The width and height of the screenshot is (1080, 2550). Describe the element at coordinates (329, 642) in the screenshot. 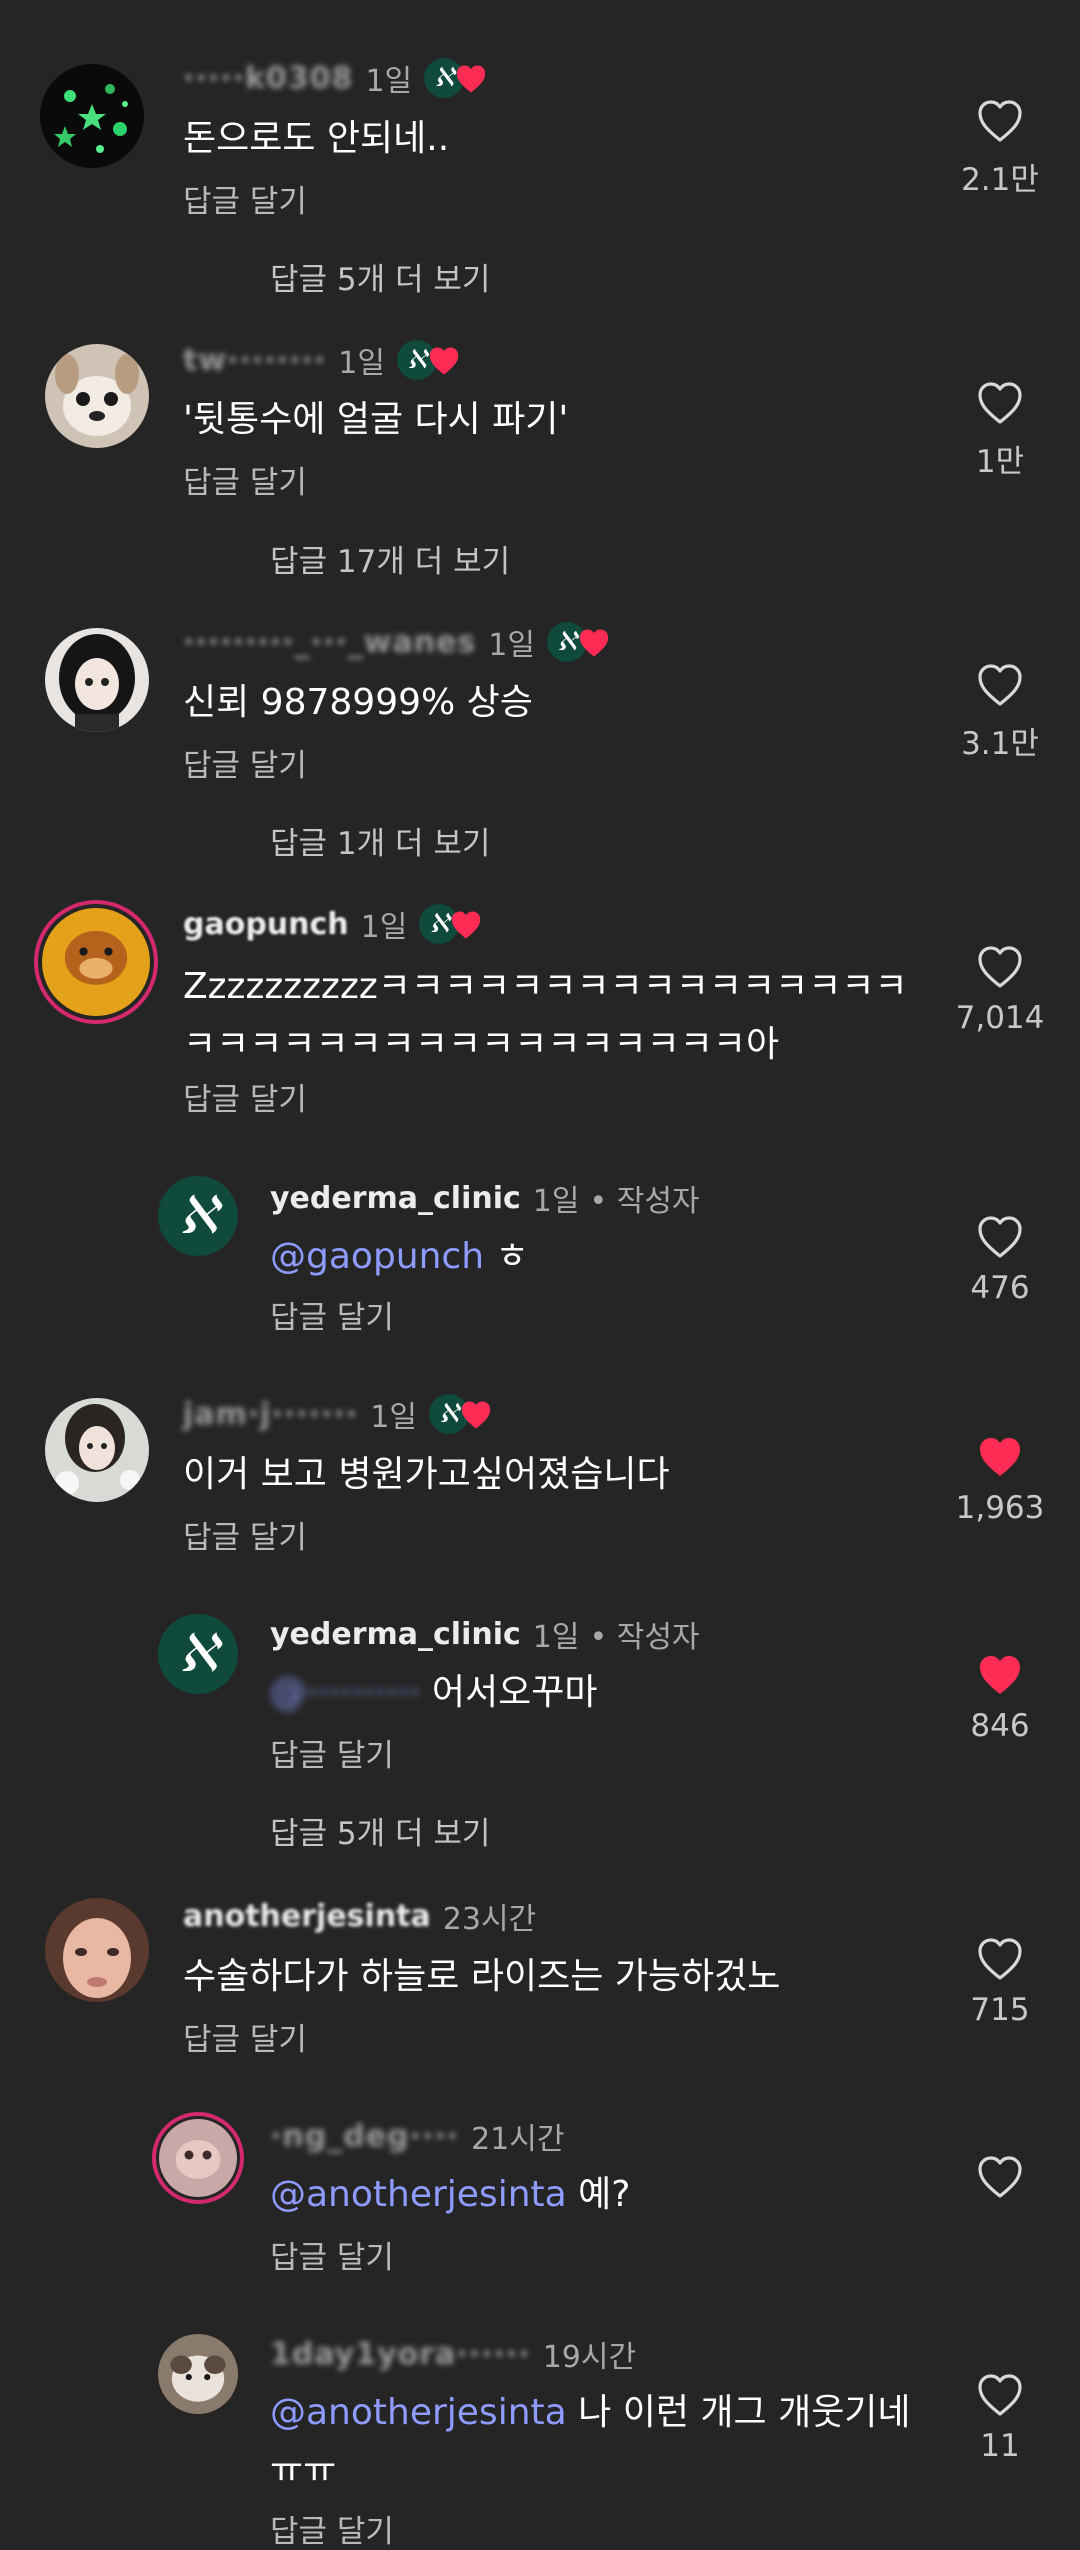

I see `username: ·········_···_wanes` at that location.